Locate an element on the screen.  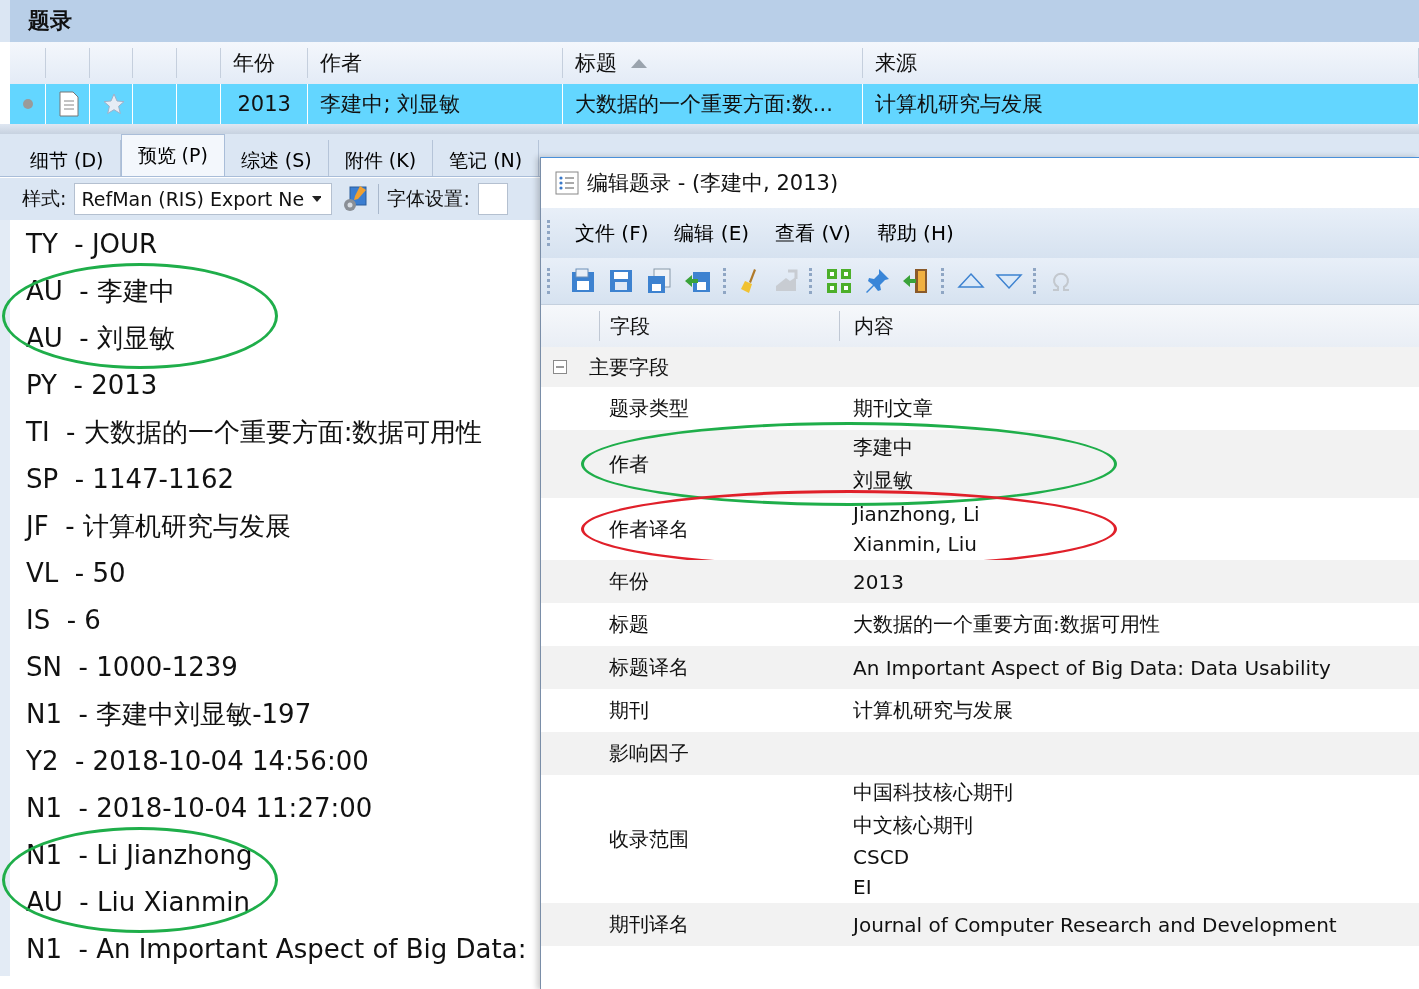
field-value: Journal of Computer Research and Development is located at coordinates (1095, 924).